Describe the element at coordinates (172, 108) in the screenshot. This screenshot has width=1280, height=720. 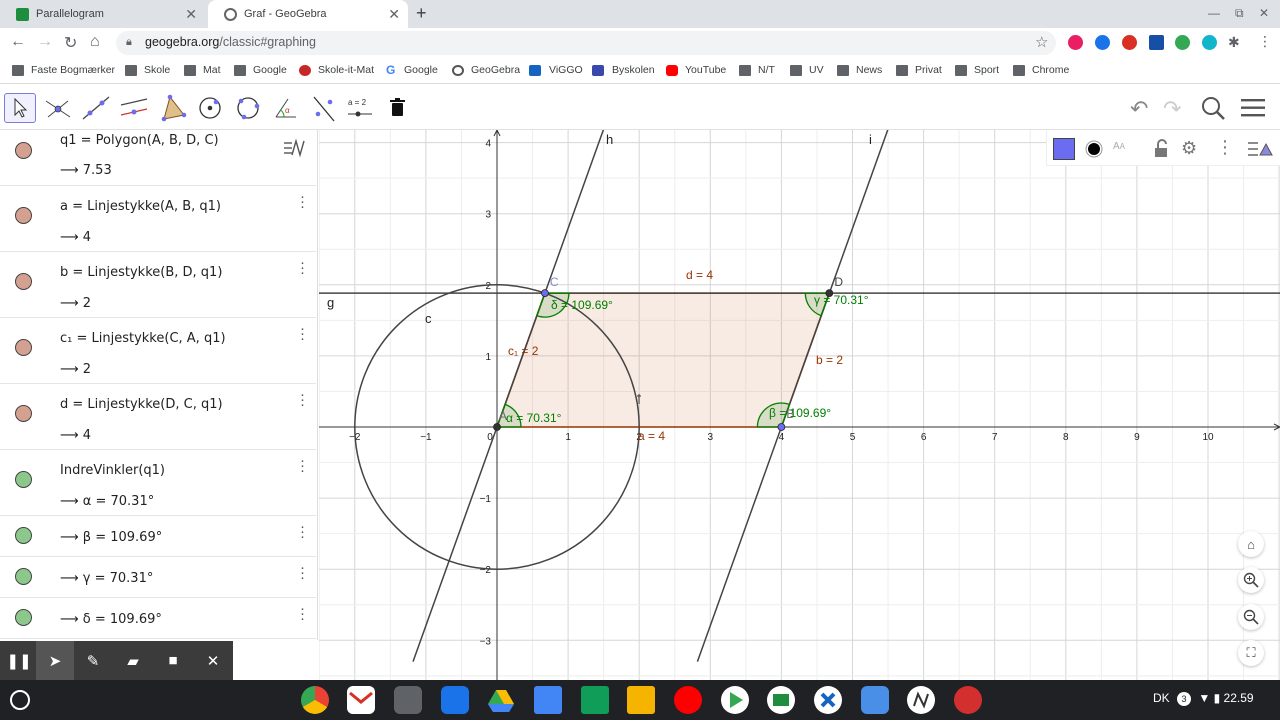
I see `polygon-tool-button` at that location.